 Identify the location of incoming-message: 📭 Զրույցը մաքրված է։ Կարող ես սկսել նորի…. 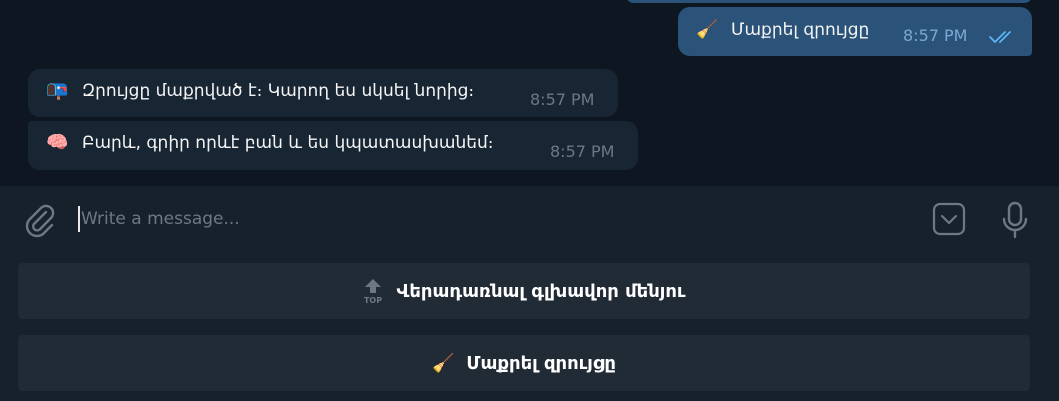
(323, 93).